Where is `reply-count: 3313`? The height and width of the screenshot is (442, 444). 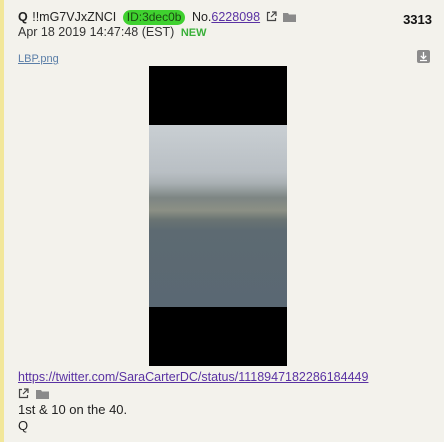
reply-count: 3313 is located at coordinates (417, 19).